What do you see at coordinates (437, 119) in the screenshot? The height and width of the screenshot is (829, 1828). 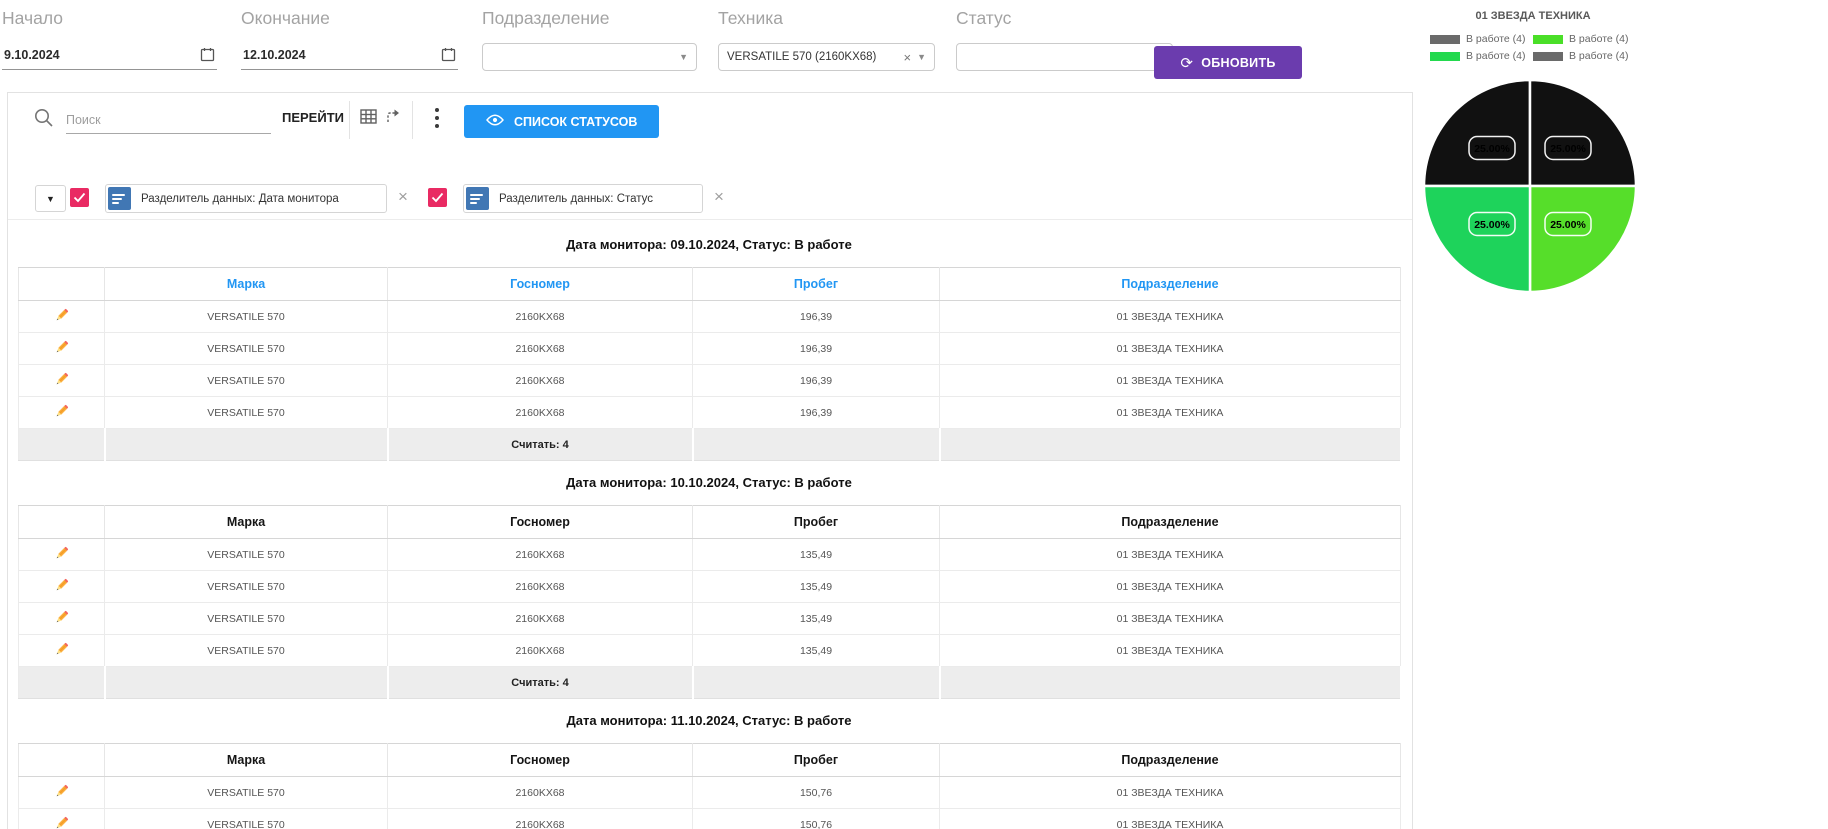 I see `more-options-icon` at bounding box center [437, 119].